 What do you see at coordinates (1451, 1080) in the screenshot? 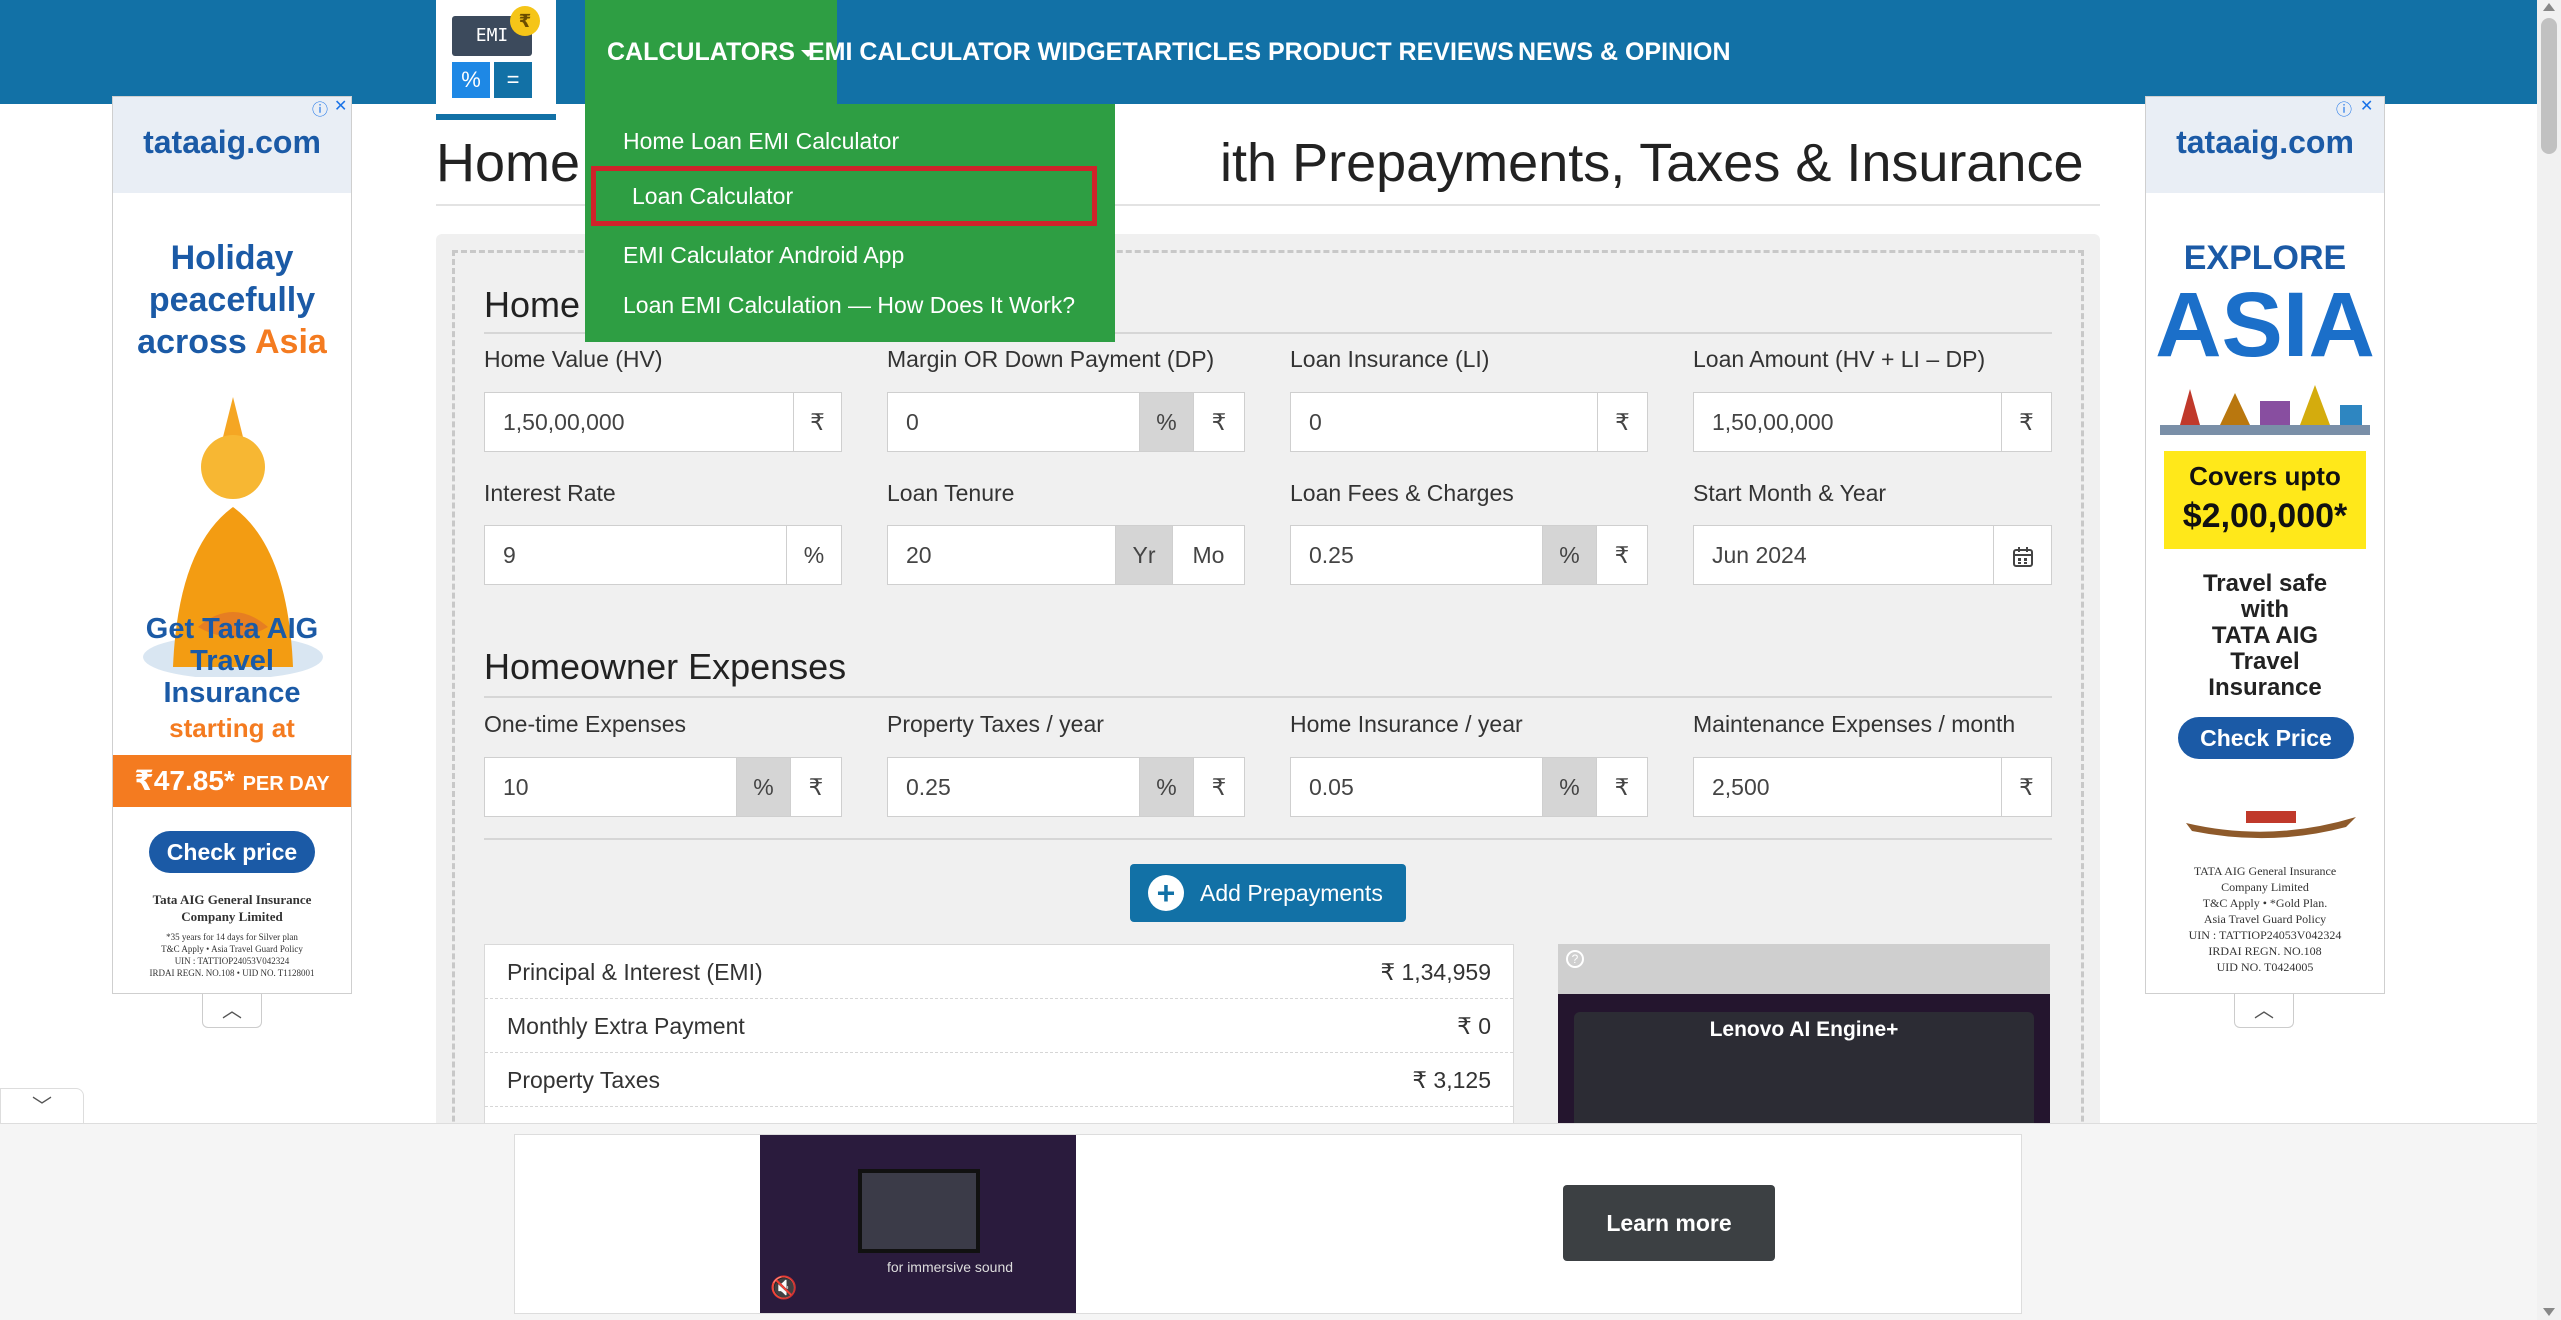
I see `summary-taxes-value: ₹ 3,125` at bounding box center [1451, 1080].